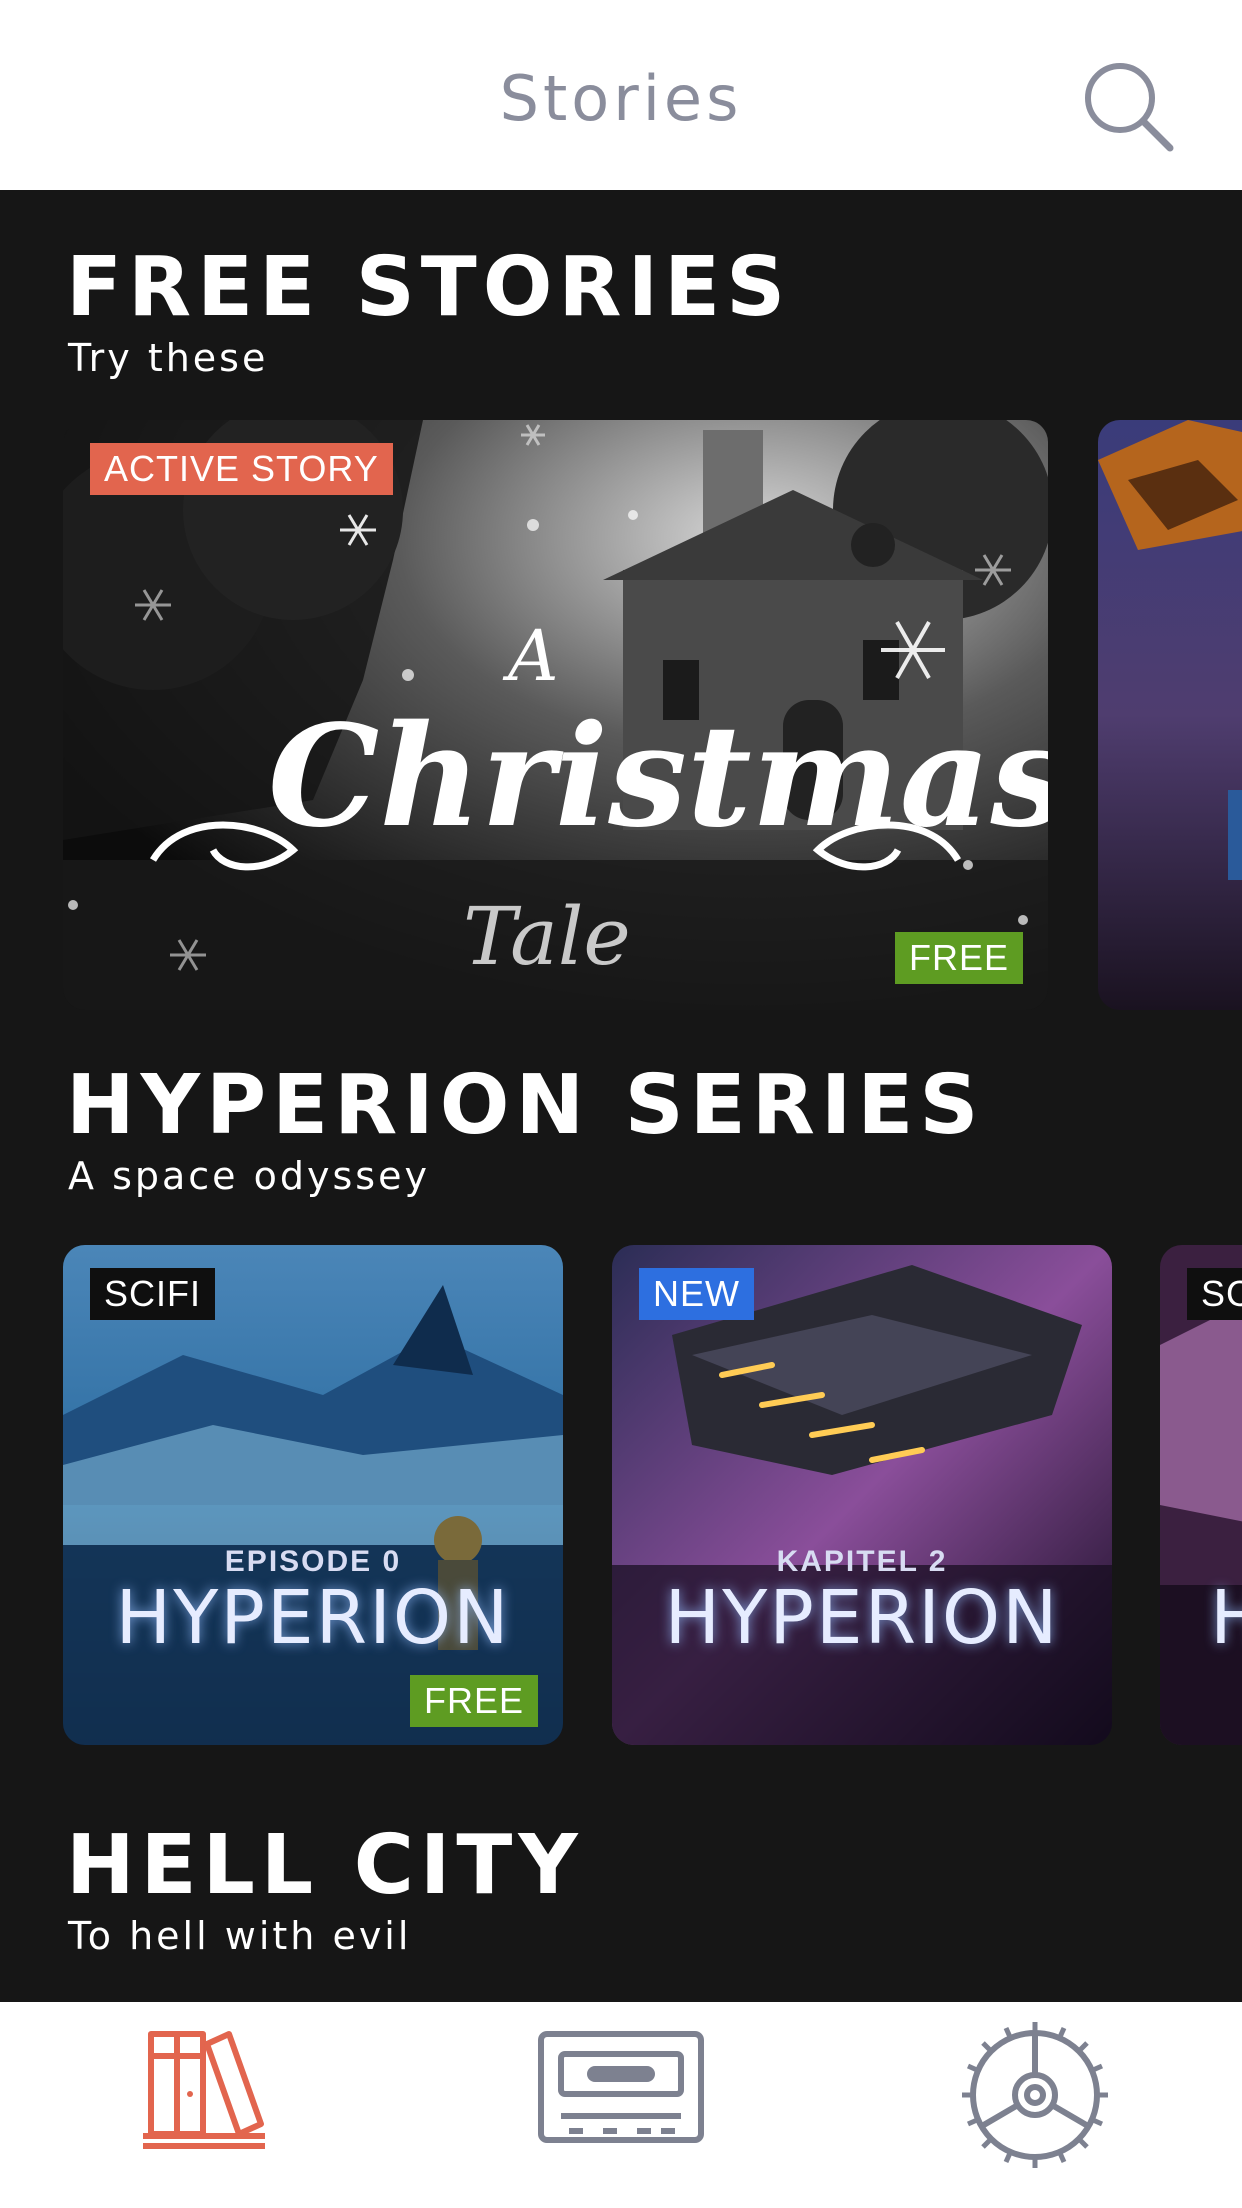 The image size is (1242, 2208). Describe the element at coordinates (204, 2090) in the screenshot. I see `library-books-icon` at that location.